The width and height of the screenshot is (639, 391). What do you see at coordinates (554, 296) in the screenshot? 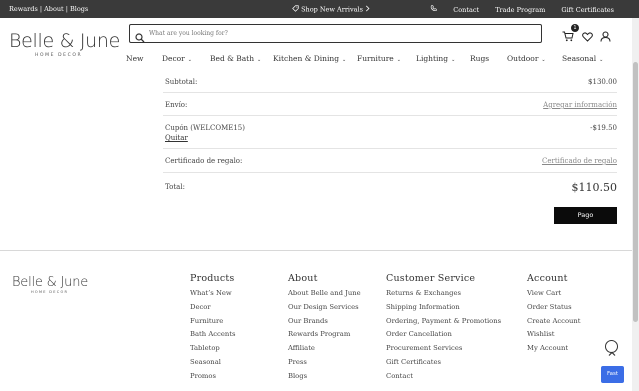
I see `footer-link: View Cart` at bounding box center [554, 296].